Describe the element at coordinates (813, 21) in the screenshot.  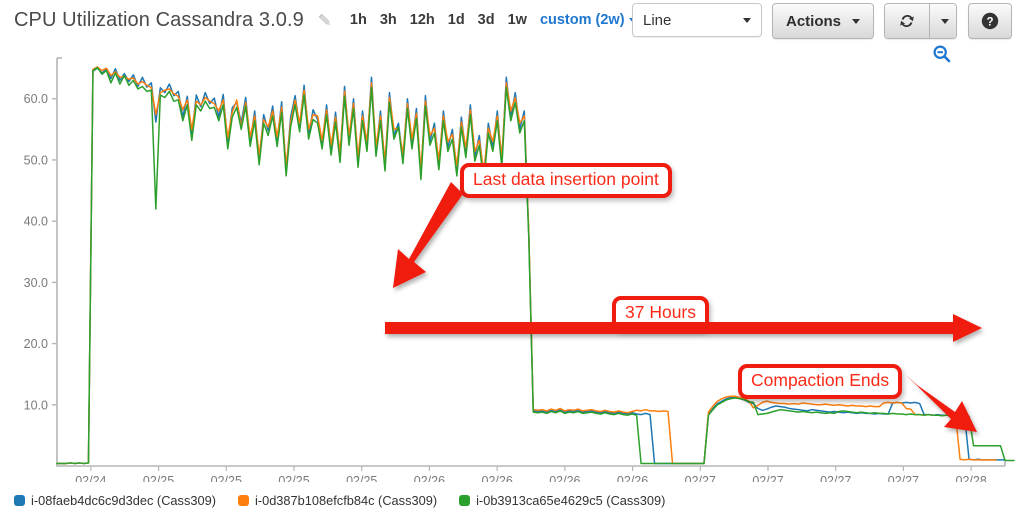
I see `actions-label: Actions` at that location.